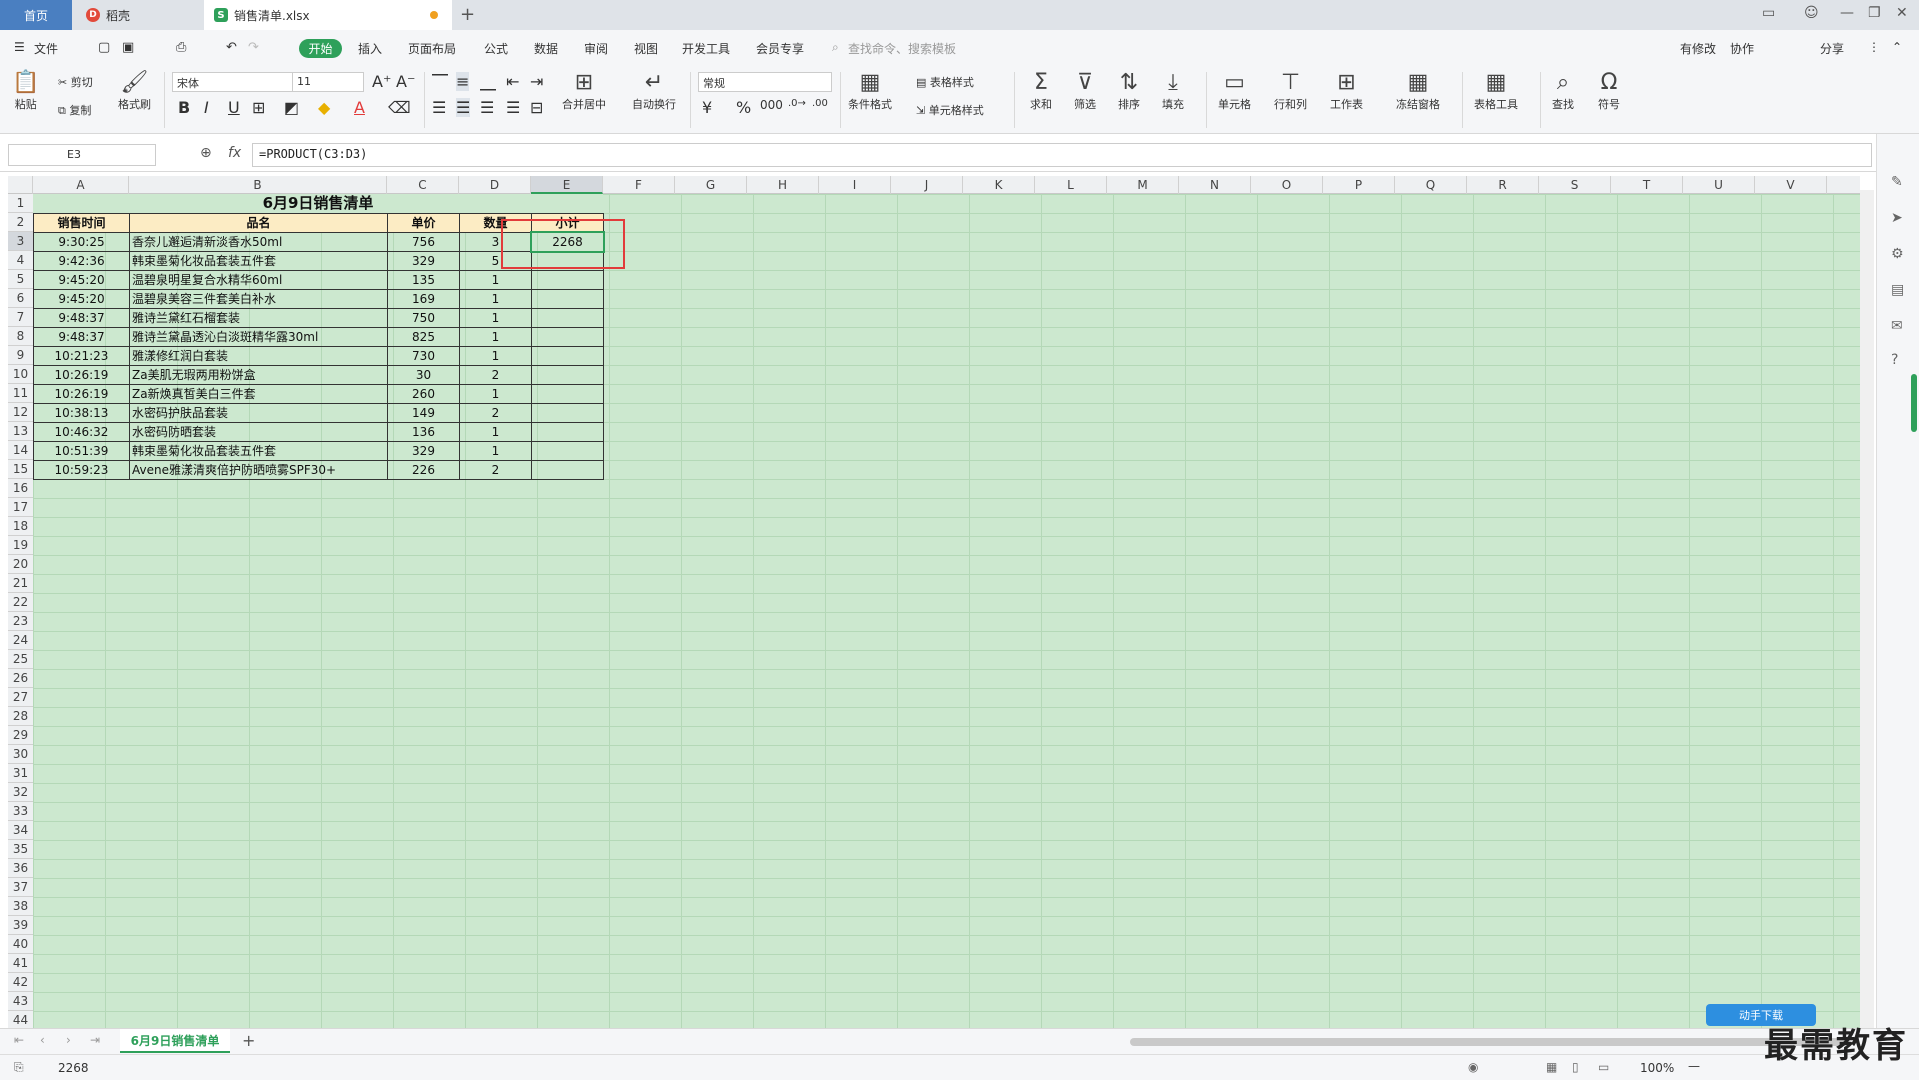  I want to click on cell-a13: 10:46:32, so click(81, 432).